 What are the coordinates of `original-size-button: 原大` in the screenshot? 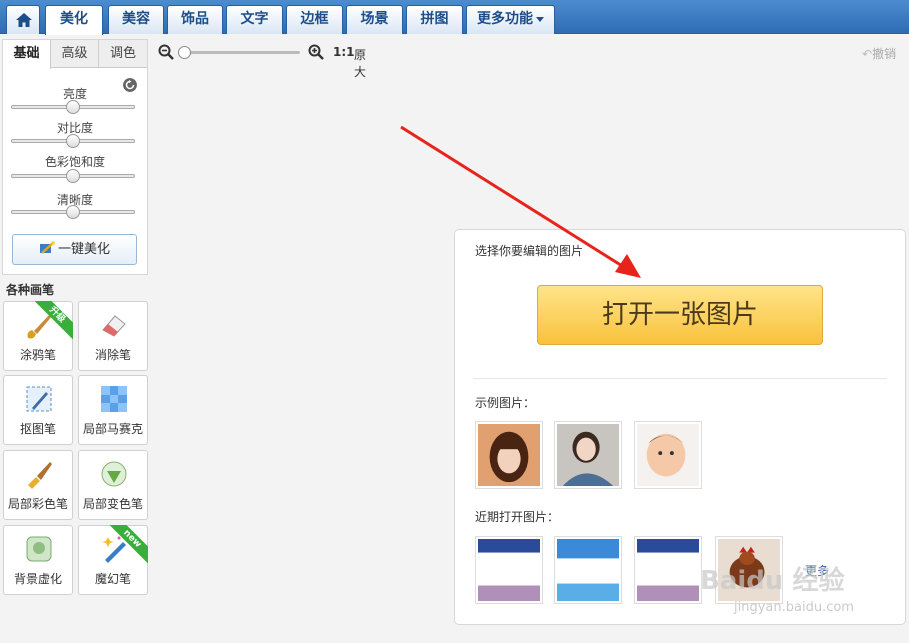 It's located at (360, 63).